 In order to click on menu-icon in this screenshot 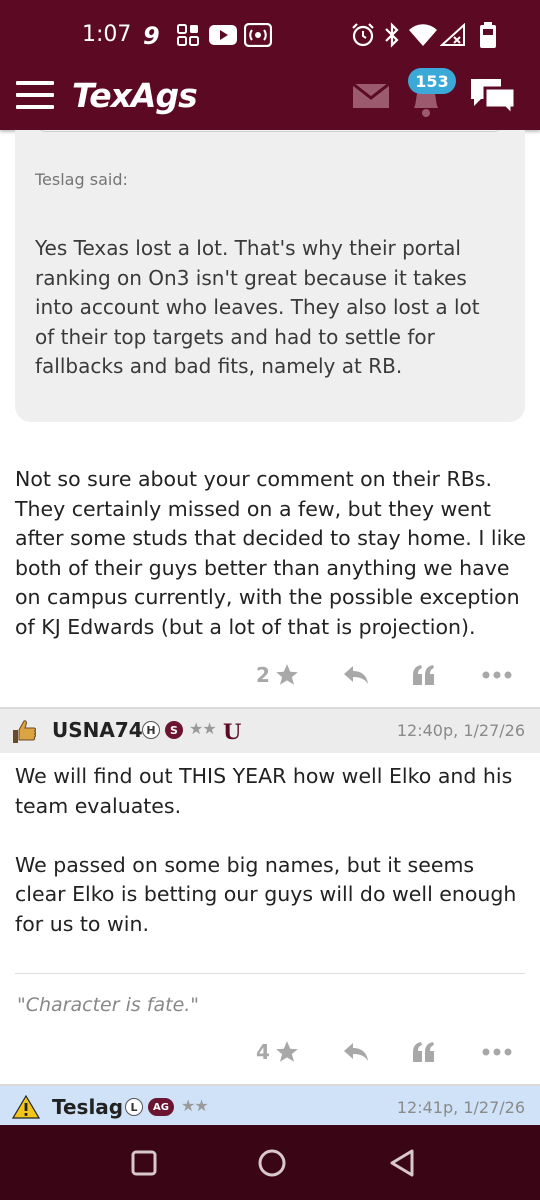, I will do `click(35, 95)`.